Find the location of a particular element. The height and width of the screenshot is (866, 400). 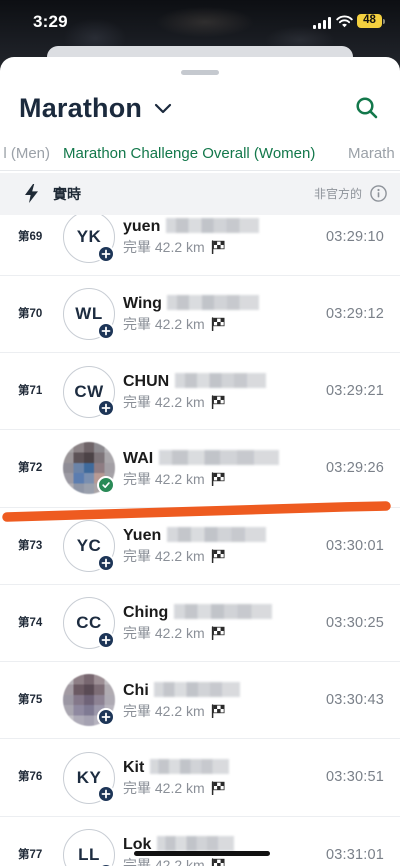

tab-men: l (Men) is located at coordinates (25, 154).